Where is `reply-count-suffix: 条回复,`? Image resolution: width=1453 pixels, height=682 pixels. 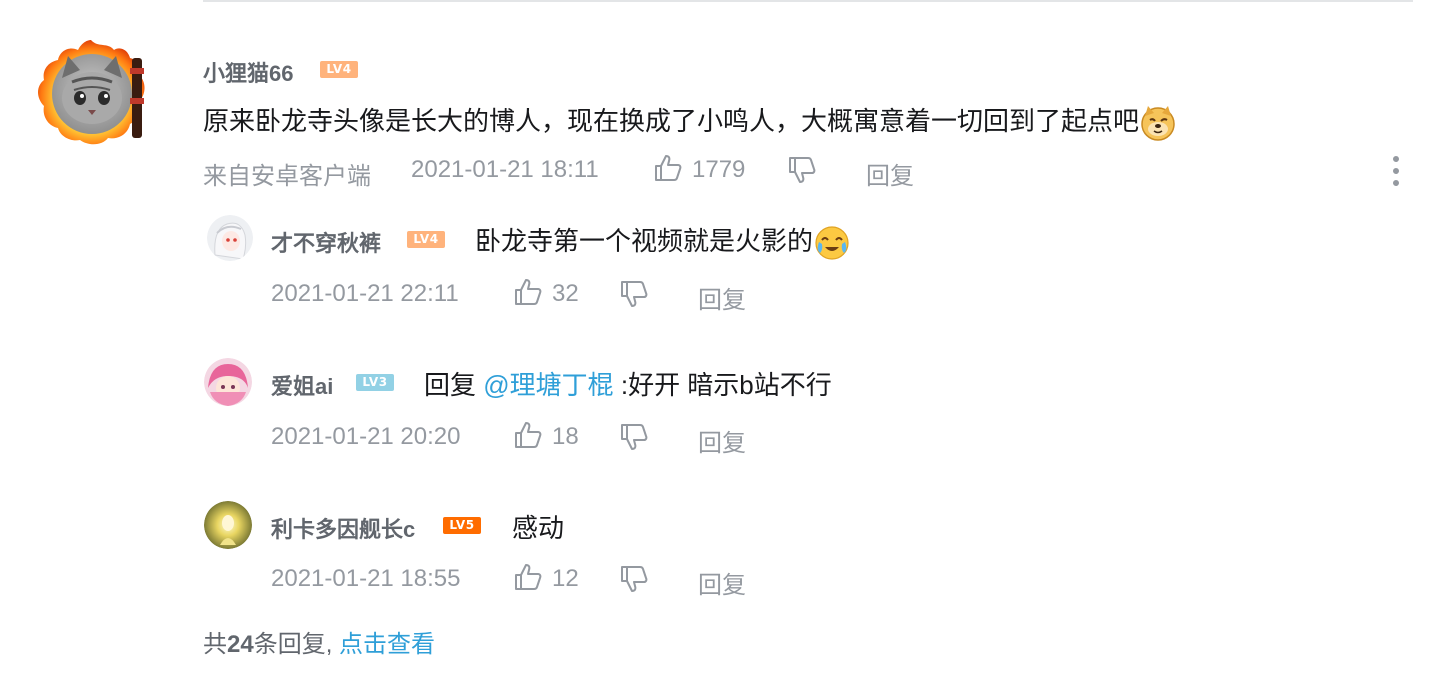
reply-count-suffix: 条回复, is located at coordinates (293, 644).